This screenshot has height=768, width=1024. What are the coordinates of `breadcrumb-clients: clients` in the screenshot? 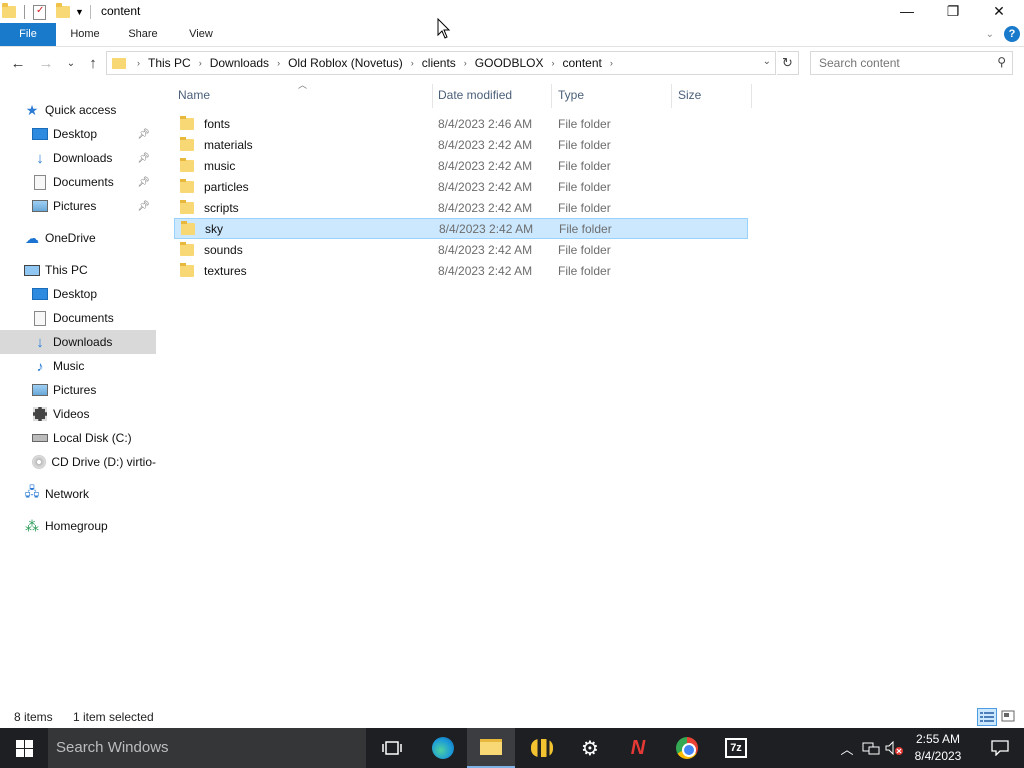 It's located at (439, 63).